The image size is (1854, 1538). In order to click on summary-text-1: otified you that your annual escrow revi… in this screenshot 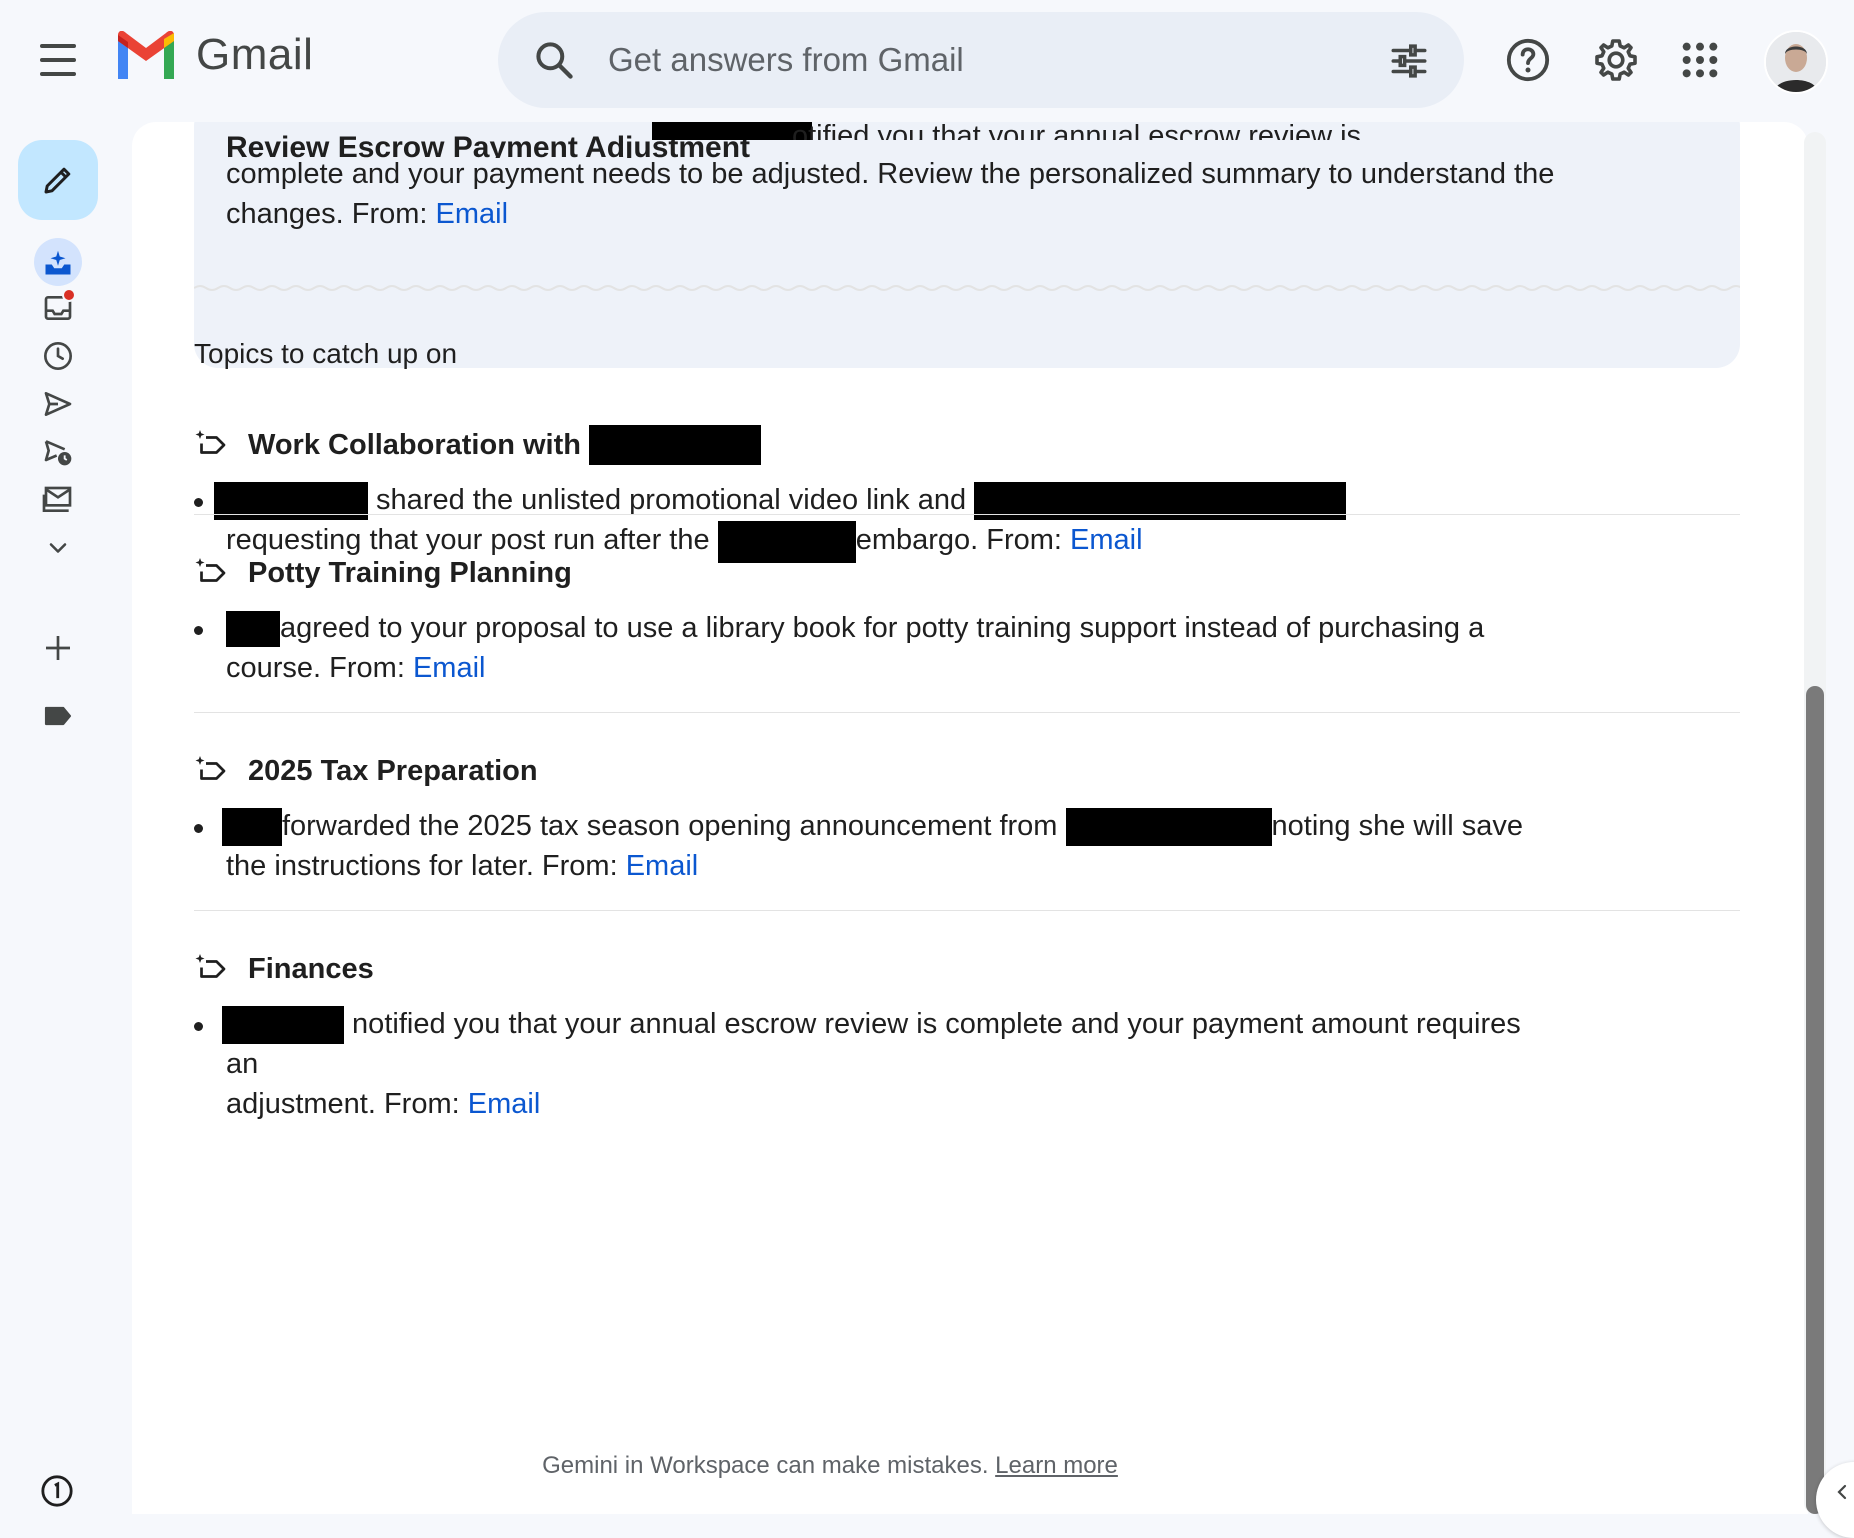, I will do `click(1077, 131)`.